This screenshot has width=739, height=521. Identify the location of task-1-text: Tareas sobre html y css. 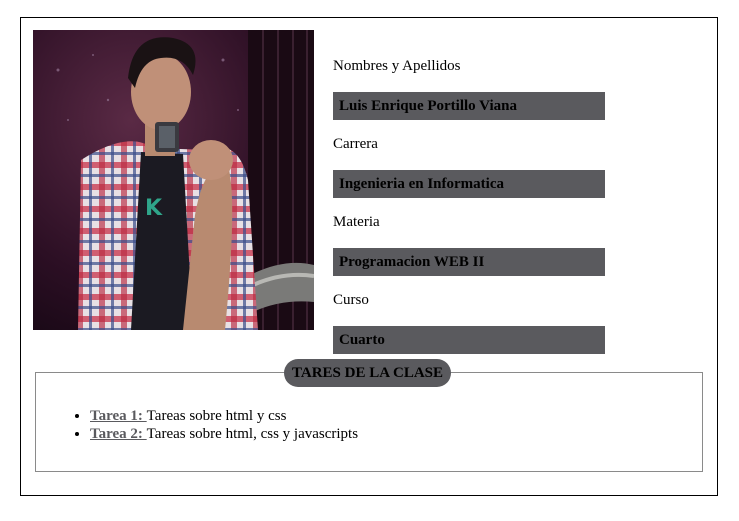
(216, 416).